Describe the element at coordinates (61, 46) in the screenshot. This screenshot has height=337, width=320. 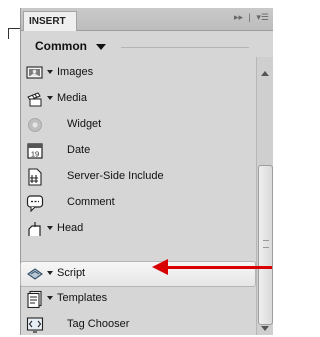
I see `category-label: Common` at that location.